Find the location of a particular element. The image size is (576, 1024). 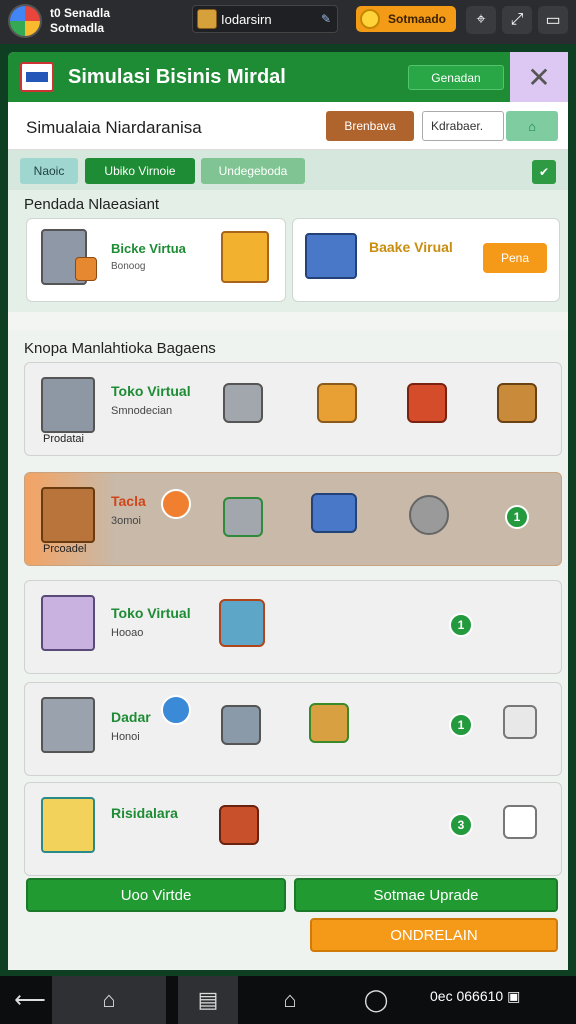

list-item: Risidalara 3 is located at coordinates (293, 829).